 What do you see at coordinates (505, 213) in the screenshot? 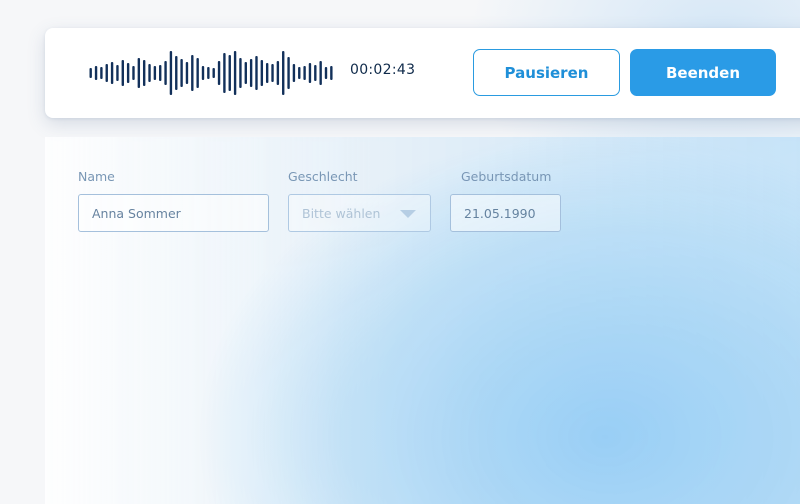
I see `birthdate-input: 21.05.1990` at bounding box center [505, 213].